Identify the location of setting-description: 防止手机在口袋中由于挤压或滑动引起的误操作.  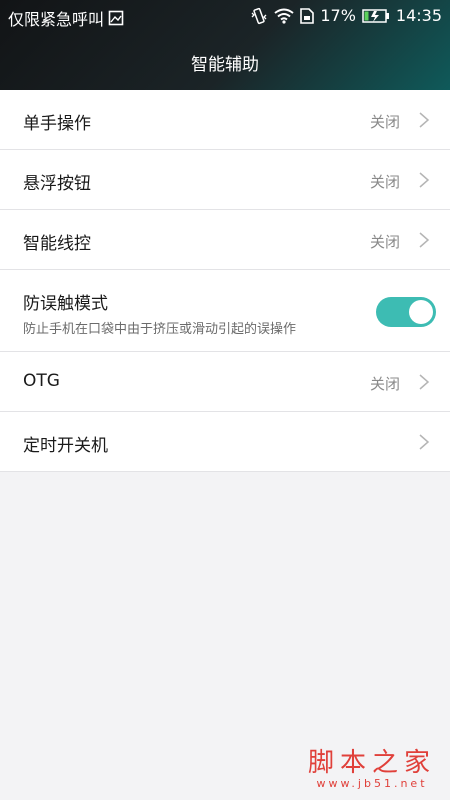
(160, 329).